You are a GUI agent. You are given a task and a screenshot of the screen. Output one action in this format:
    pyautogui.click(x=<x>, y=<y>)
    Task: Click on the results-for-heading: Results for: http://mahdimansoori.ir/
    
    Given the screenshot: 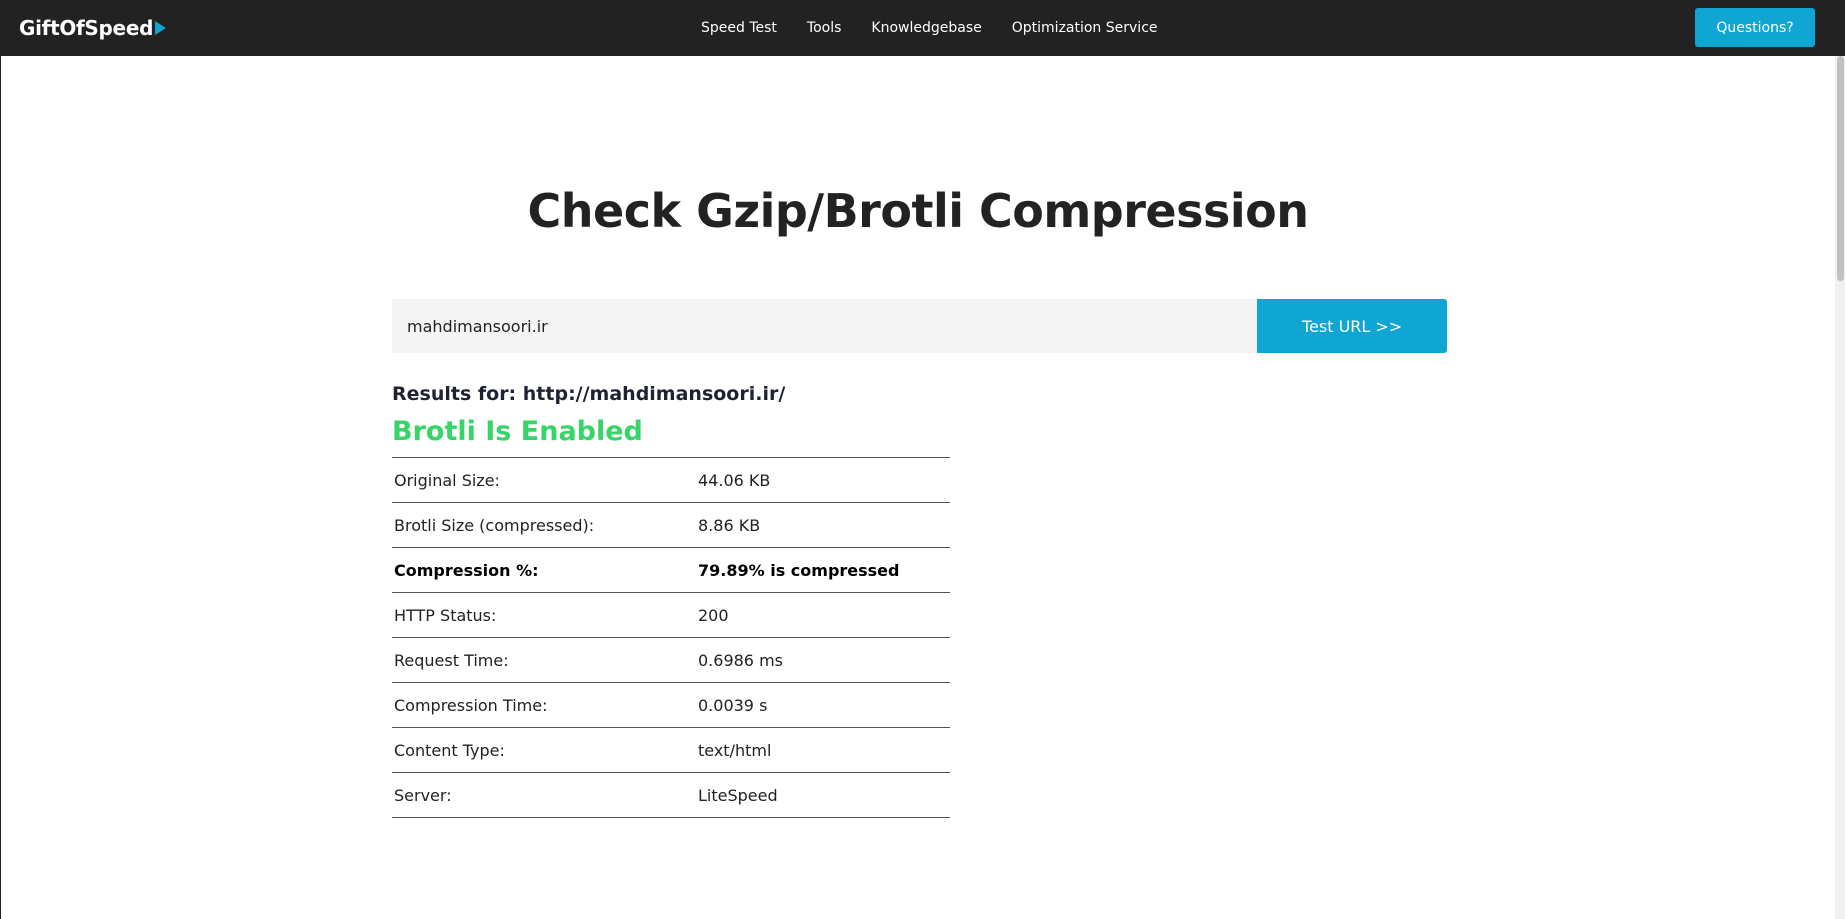 What is the action you would take?
    pyautogui.click(x=589, y=394)
    